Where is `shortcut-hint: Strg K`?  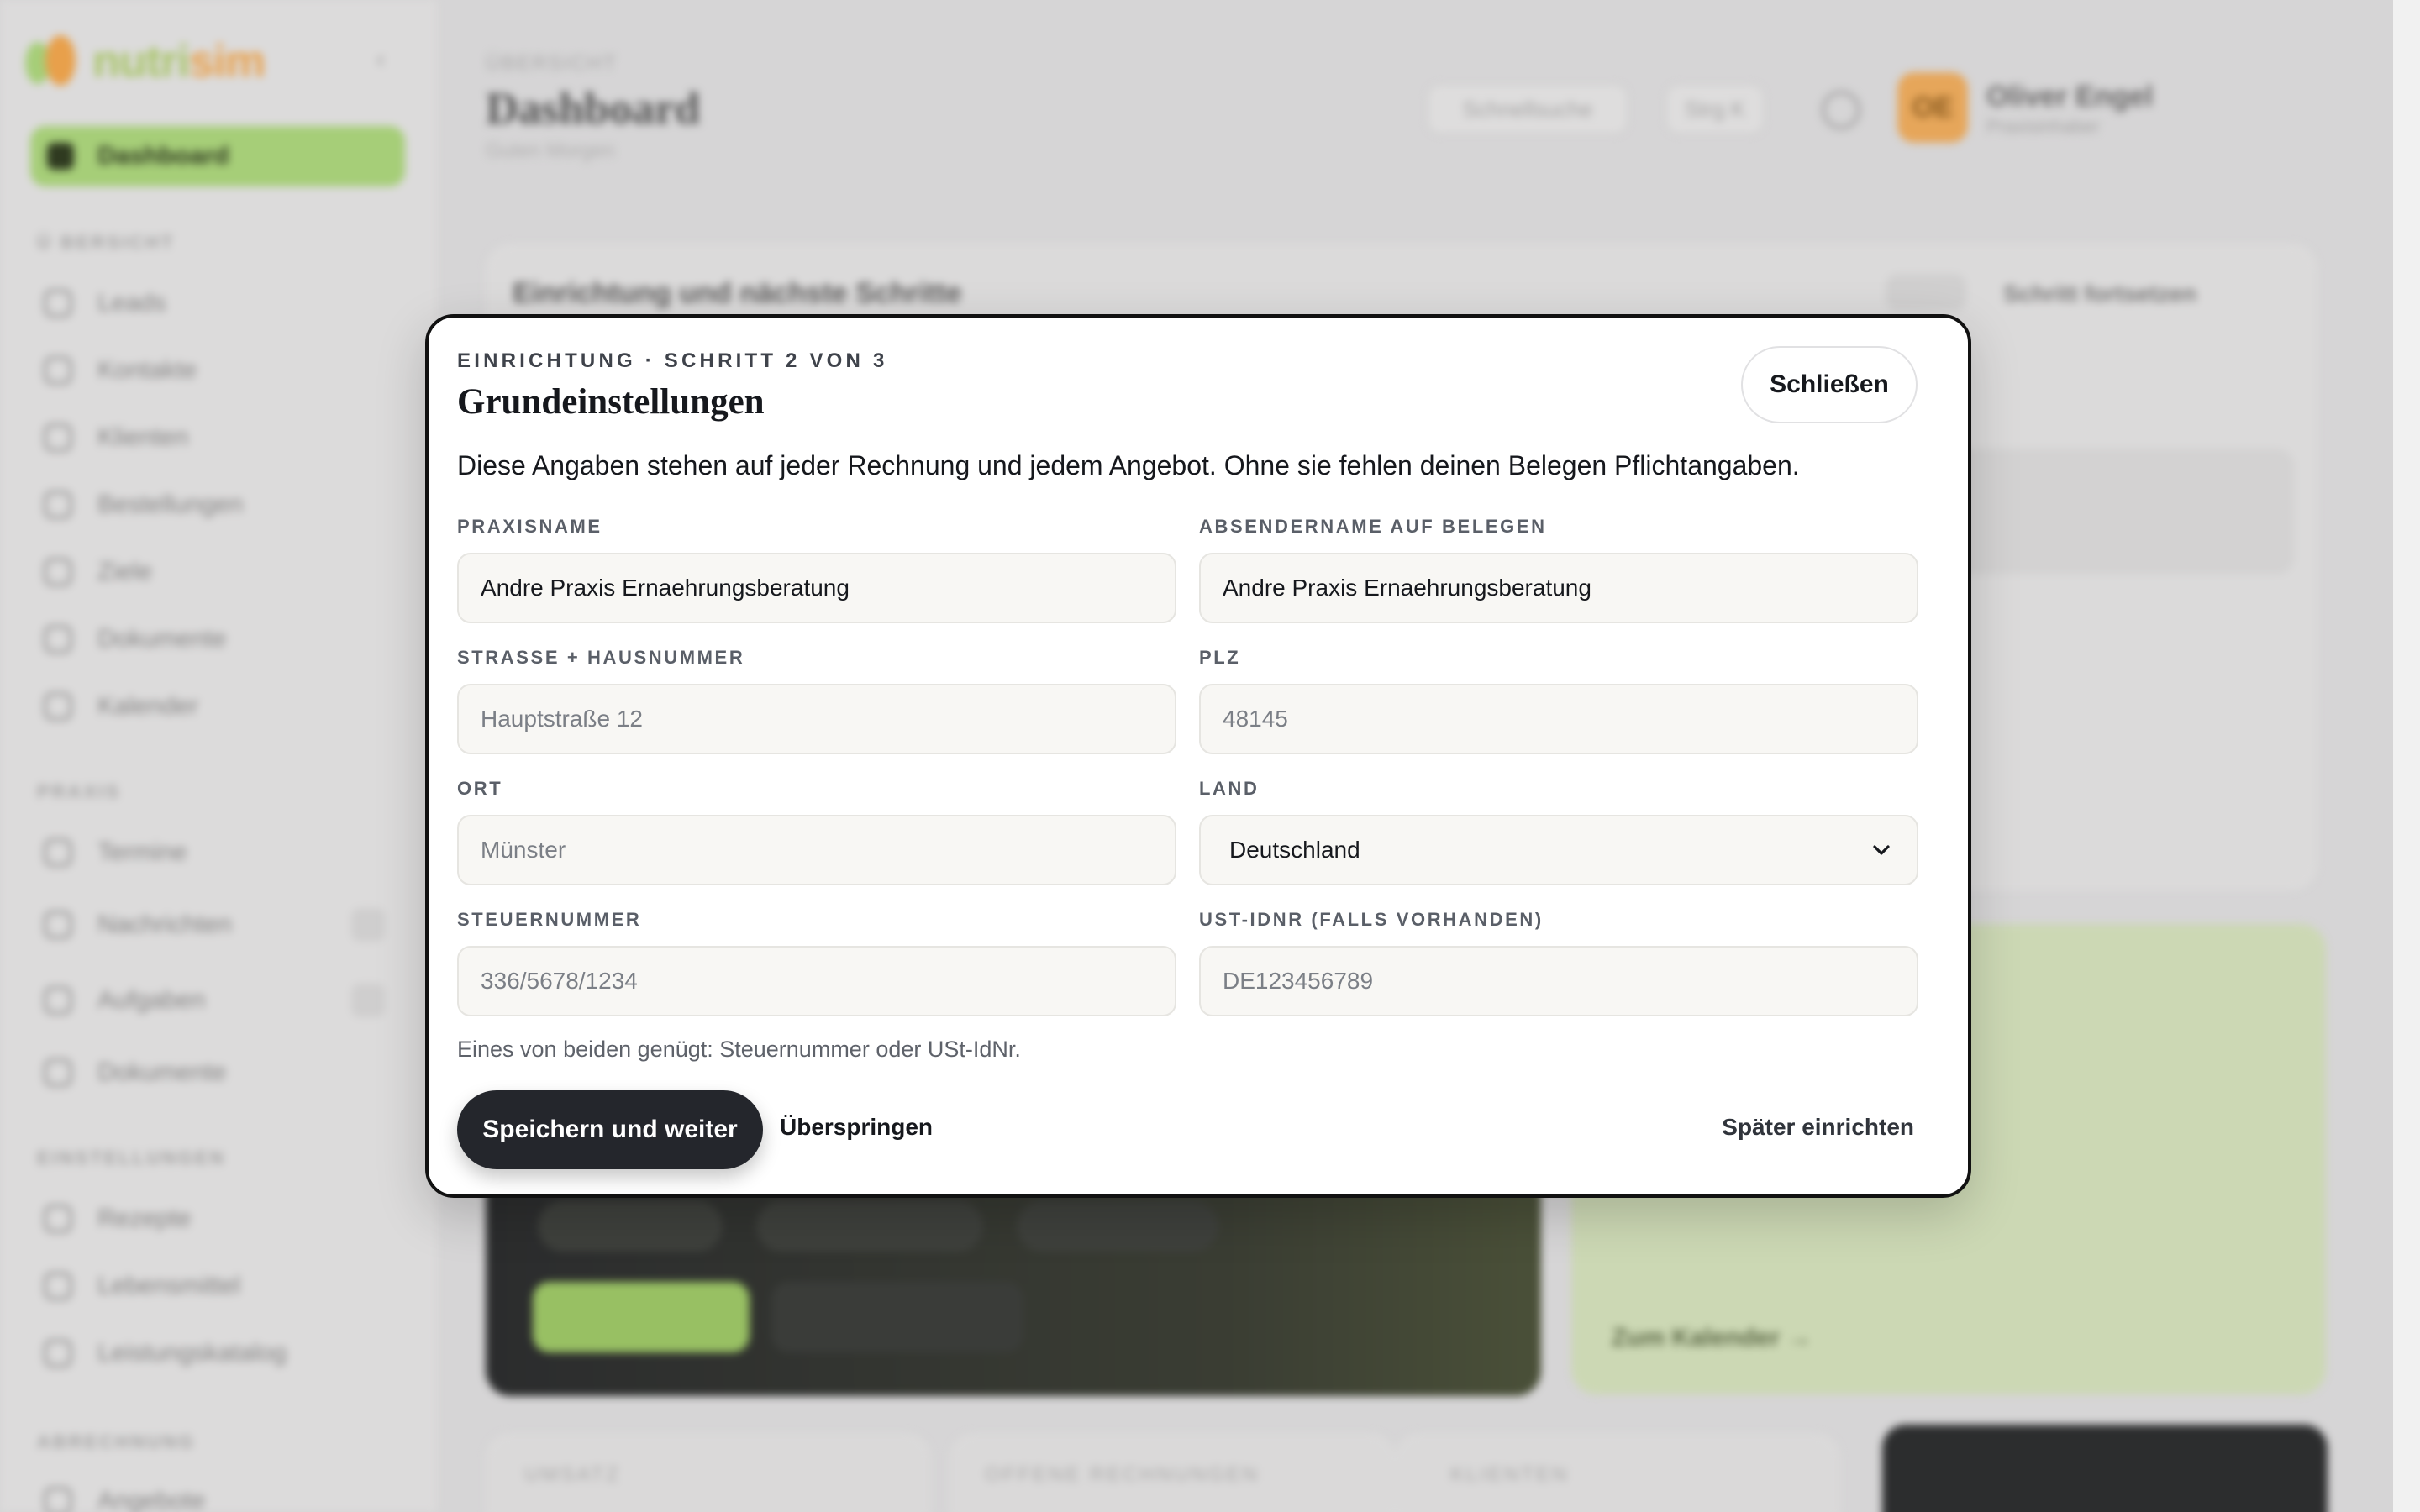
shortcut-hint: Strg K is located at coordinates (1715, 109).